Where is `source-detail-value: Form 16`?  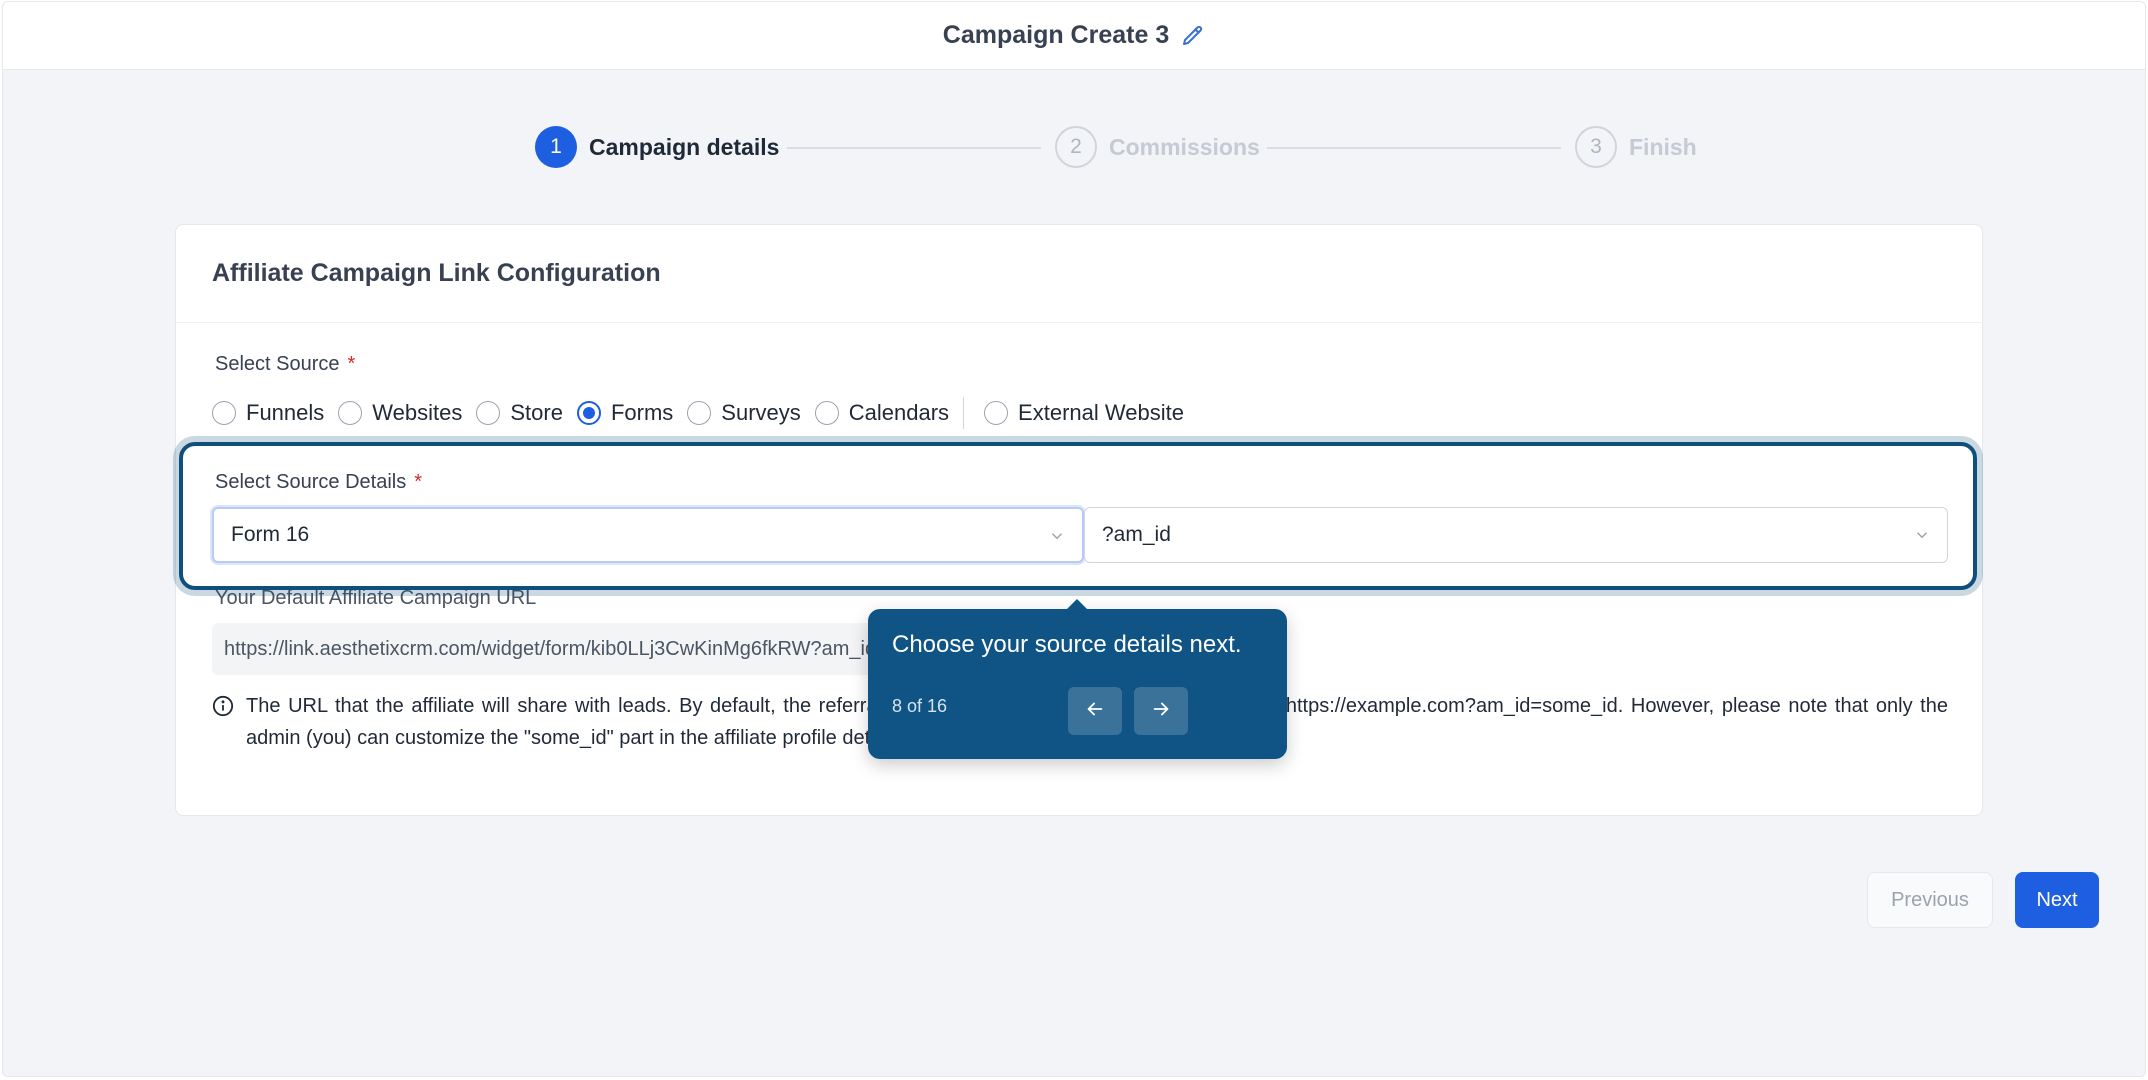
source-detail-value: Form 16 is located at coordinates (270, 534).